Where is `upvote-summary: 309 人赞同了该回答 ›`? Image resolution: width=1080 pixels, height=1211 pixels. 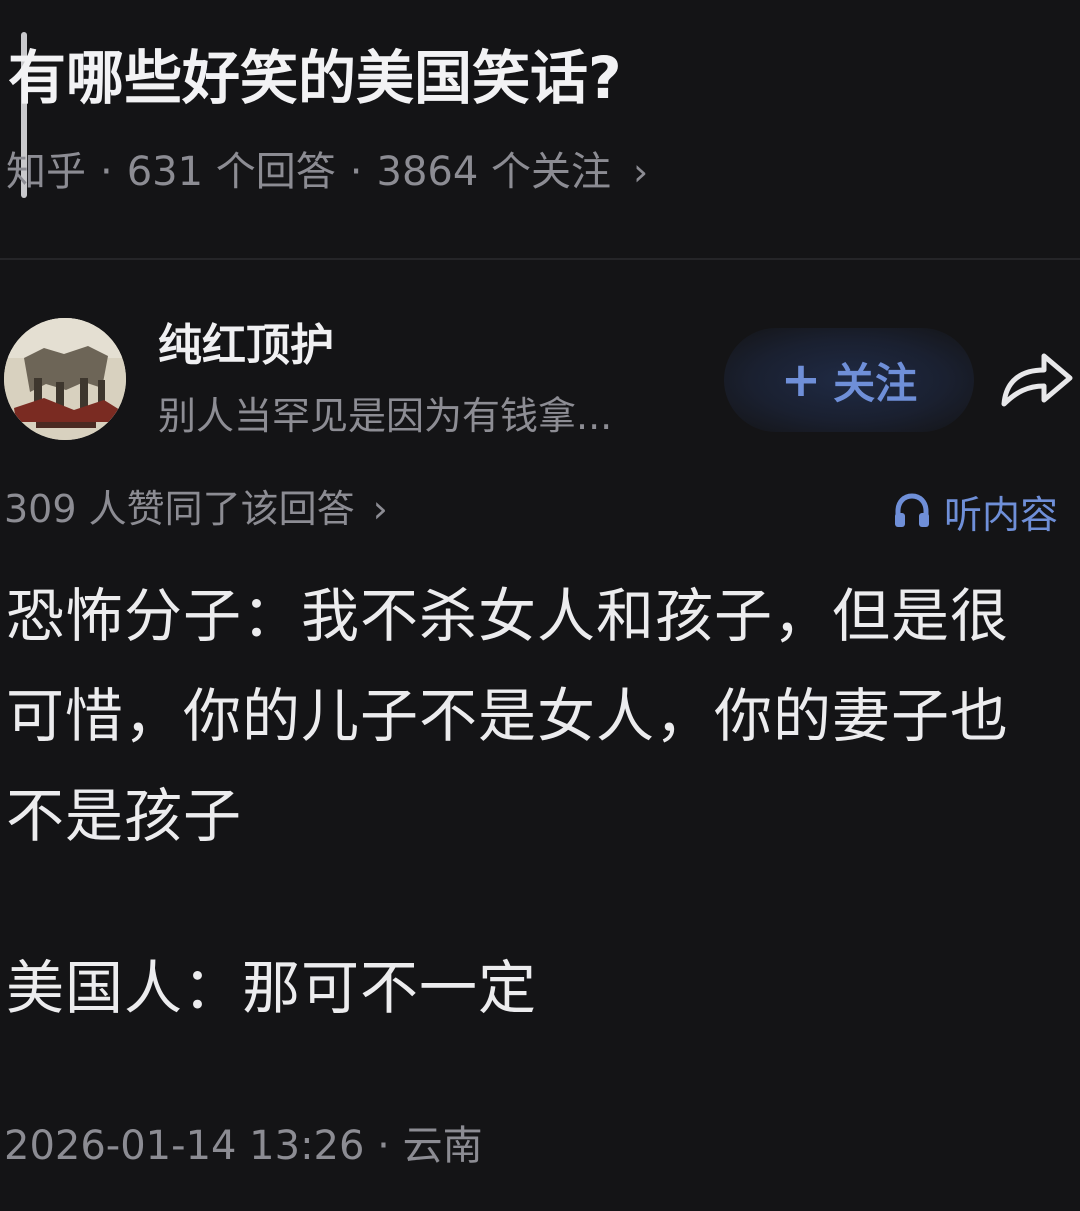 upvote-summary: 309 人赞同了该回答 › is located at coordinates (196, 509).